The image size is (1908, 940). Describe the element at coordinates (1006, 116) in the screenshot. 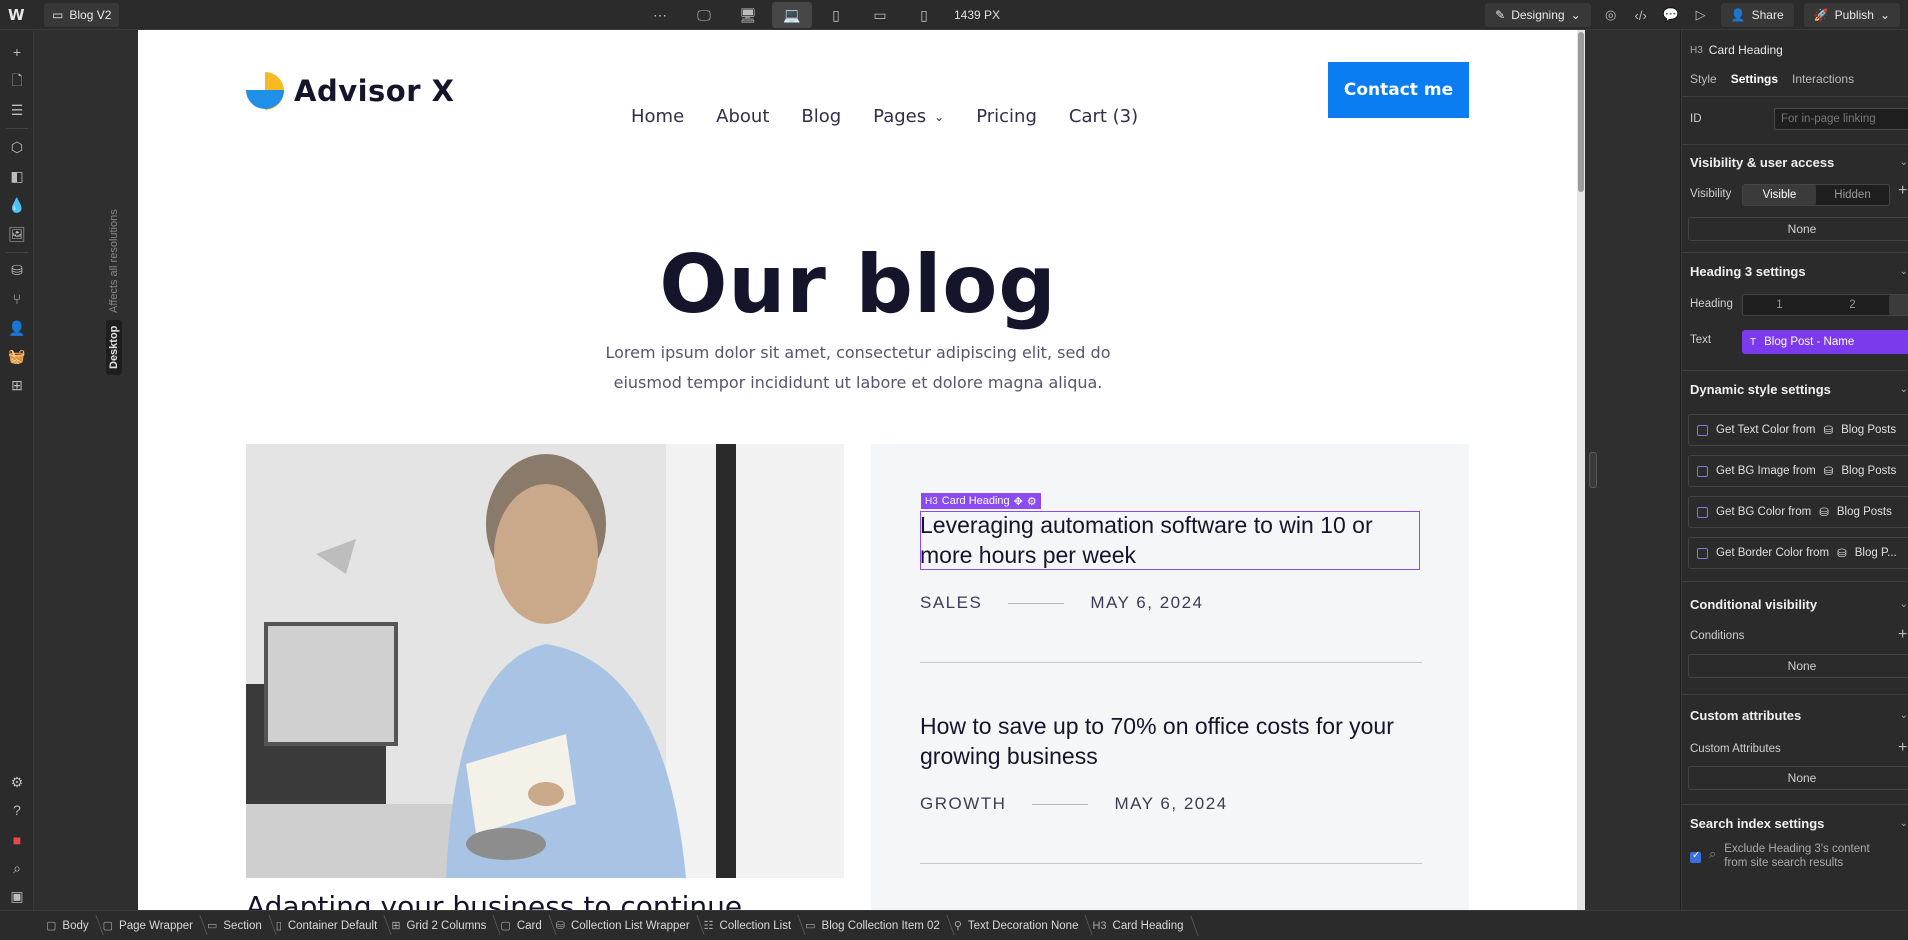

I see `nav-pricing: Pricing` at that location.